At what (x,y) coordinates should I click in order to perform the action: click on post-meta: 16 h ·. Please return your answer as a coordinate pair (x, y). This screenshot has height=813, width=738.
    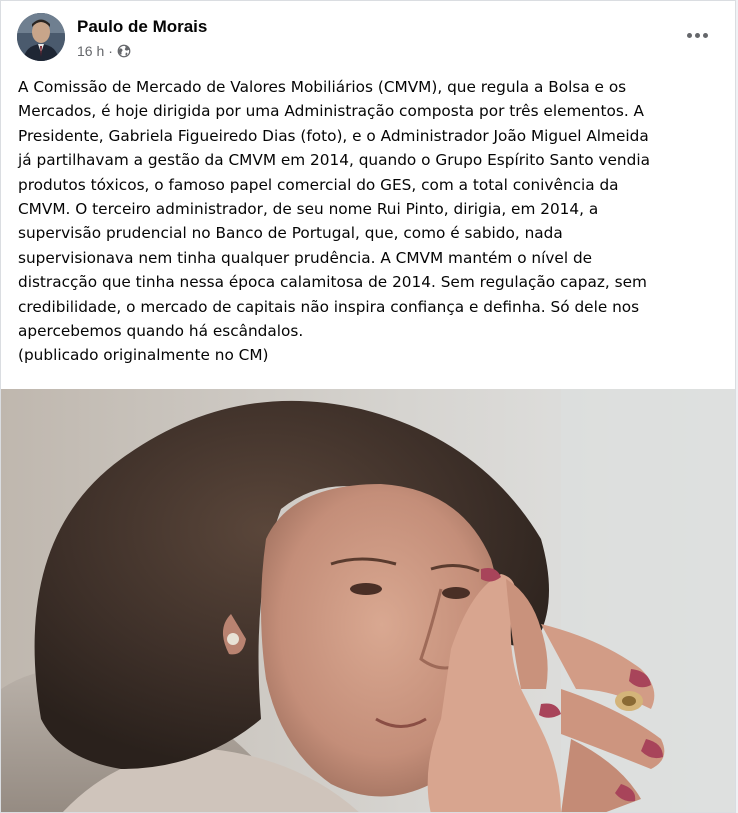
    Looking at the image, I should click on (104, 51).